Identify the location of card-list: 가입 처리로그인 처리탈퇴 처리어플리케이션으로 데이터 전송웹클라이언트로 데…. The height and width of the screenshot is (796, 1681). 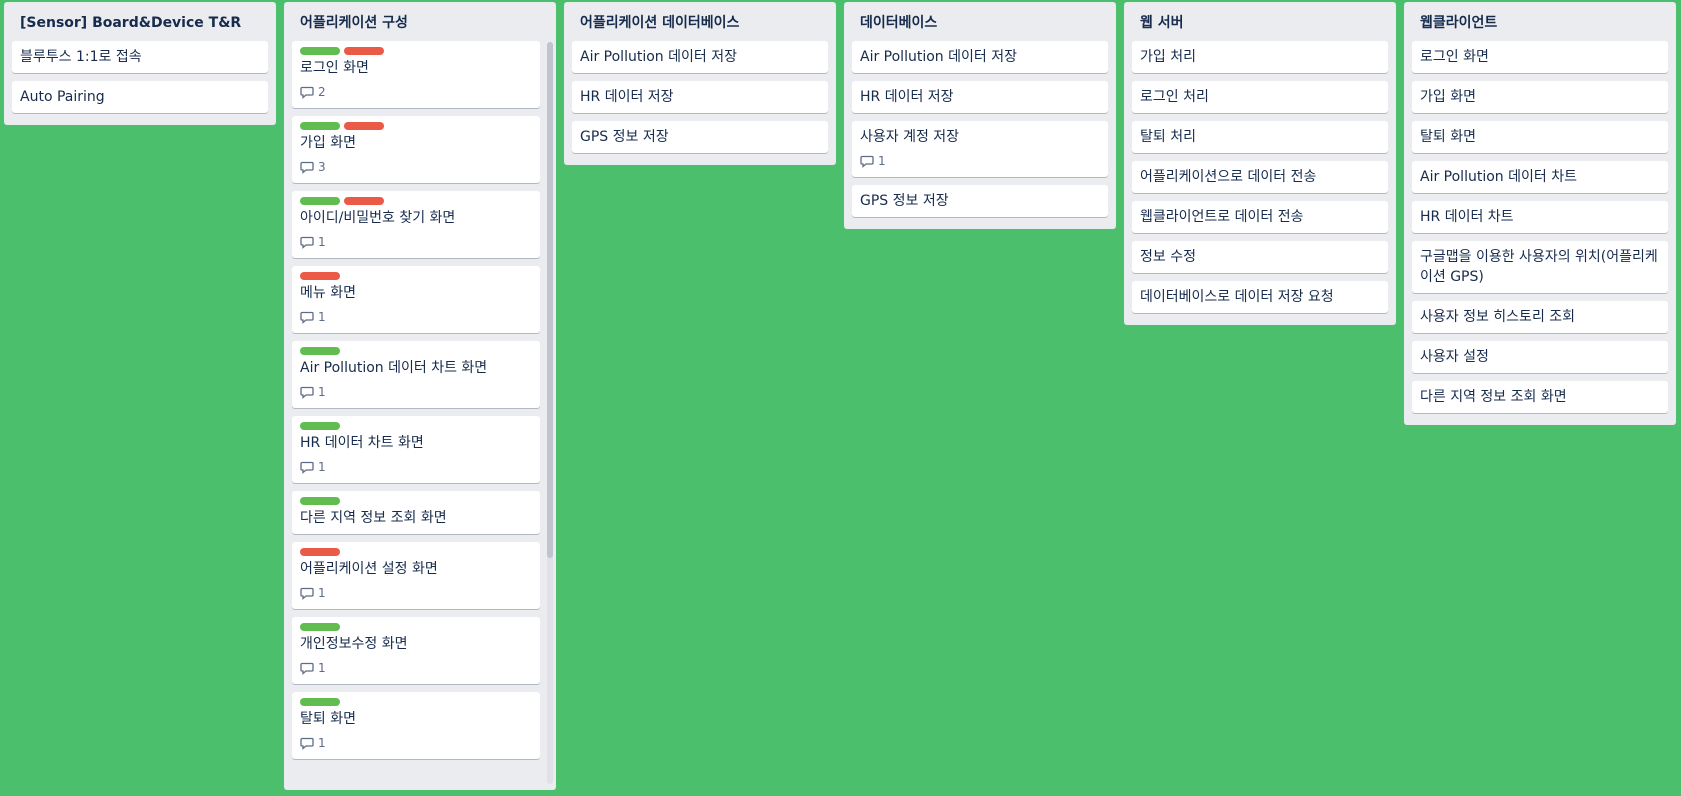
(1260, 183).